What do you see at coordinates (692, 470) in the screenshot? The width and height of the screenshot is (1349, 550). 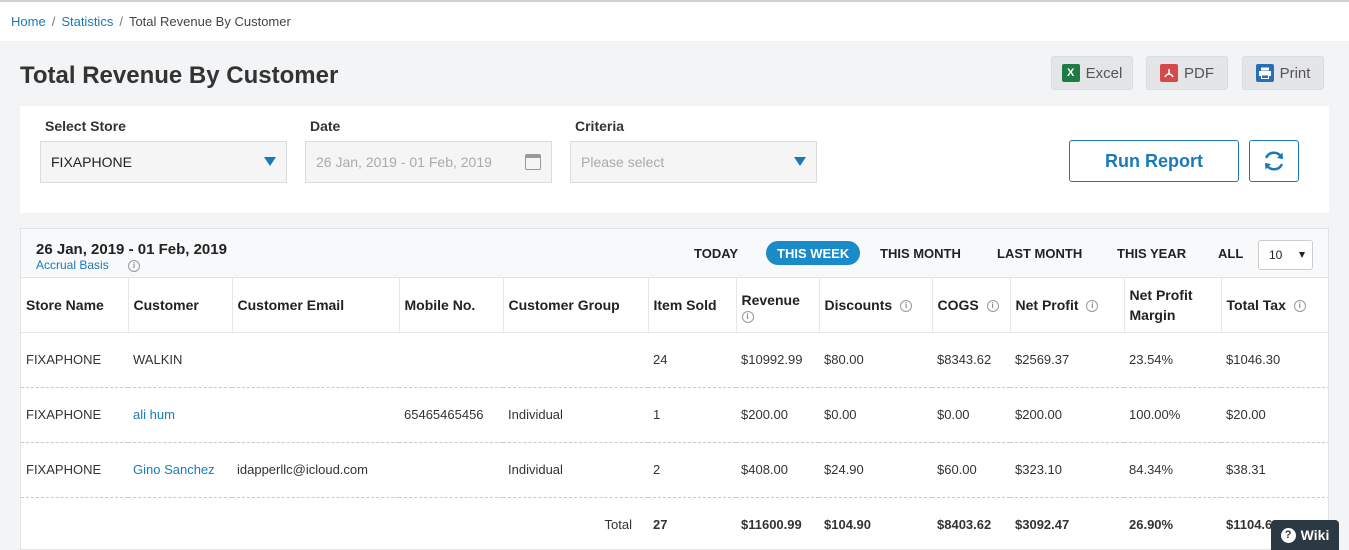 I see `cell-item-sold: 2` at bounding box center [692, 470].